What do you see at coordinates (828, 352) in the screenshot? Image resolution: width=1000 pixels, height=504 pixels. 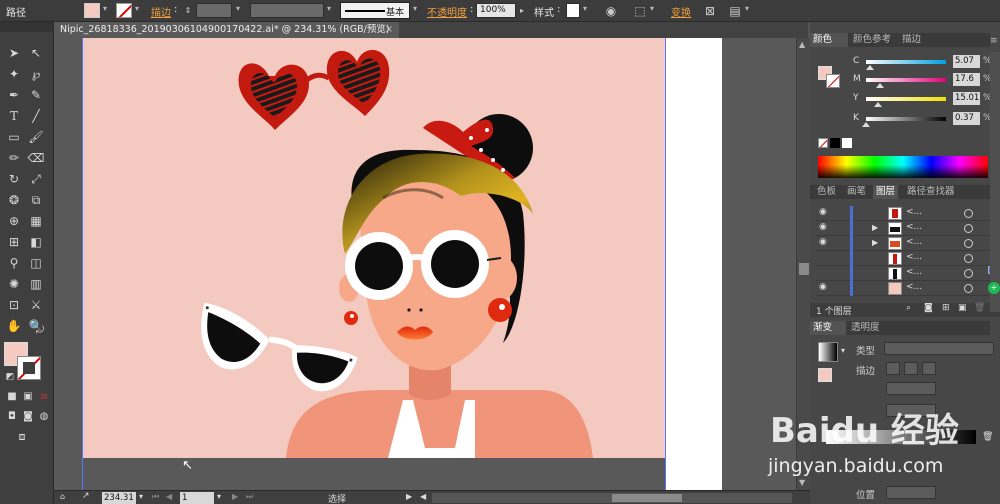 I see `gradient-preview` at bounding box center [828, 352].